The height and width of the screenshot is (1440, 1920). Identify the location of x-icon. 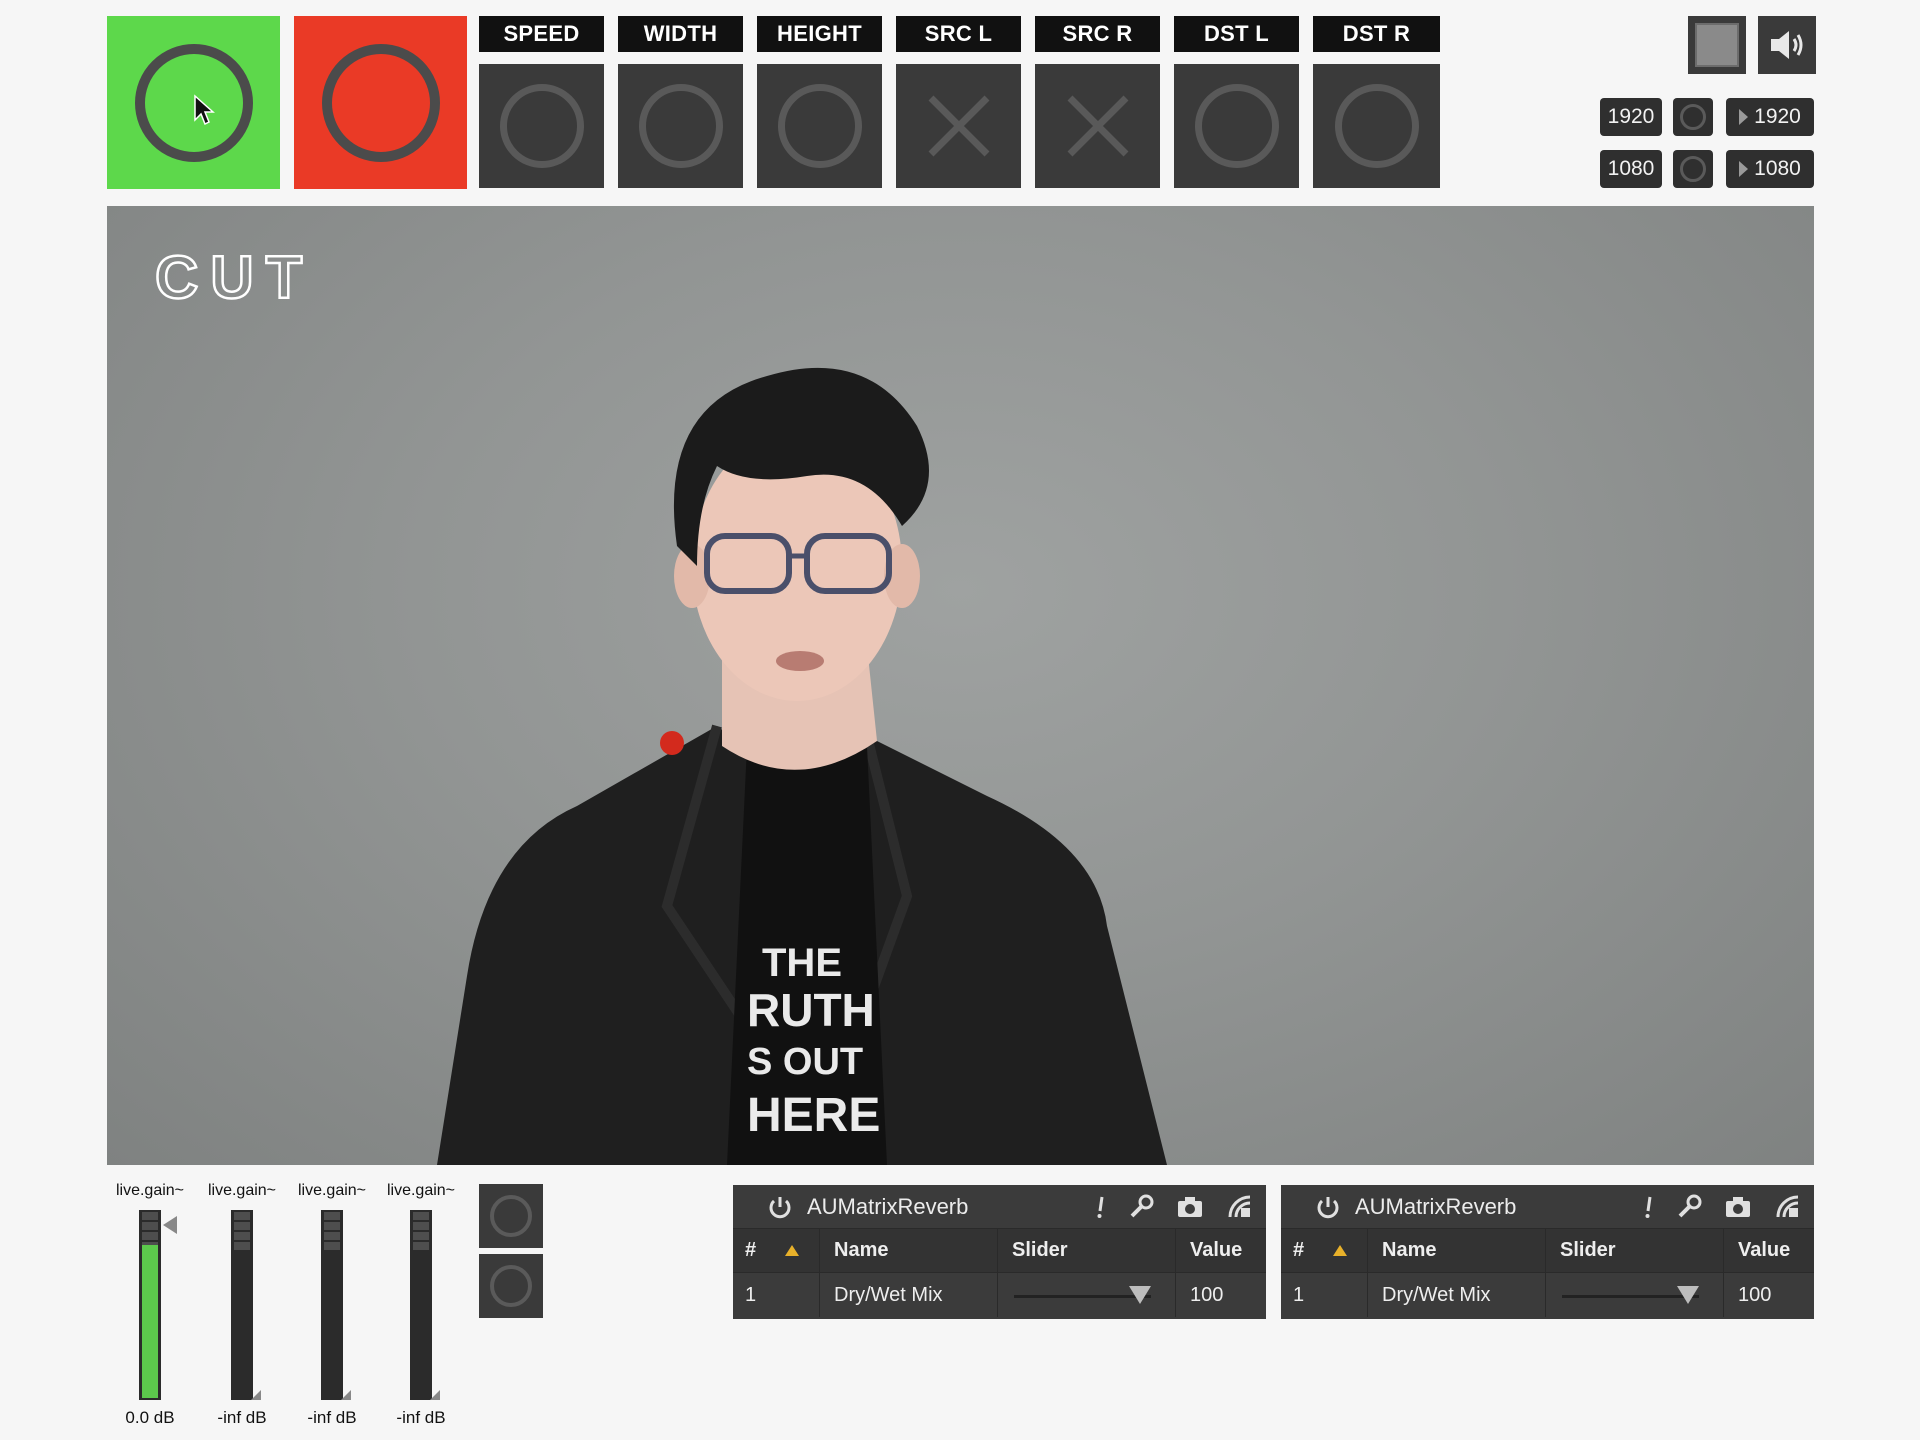
(958, 126).